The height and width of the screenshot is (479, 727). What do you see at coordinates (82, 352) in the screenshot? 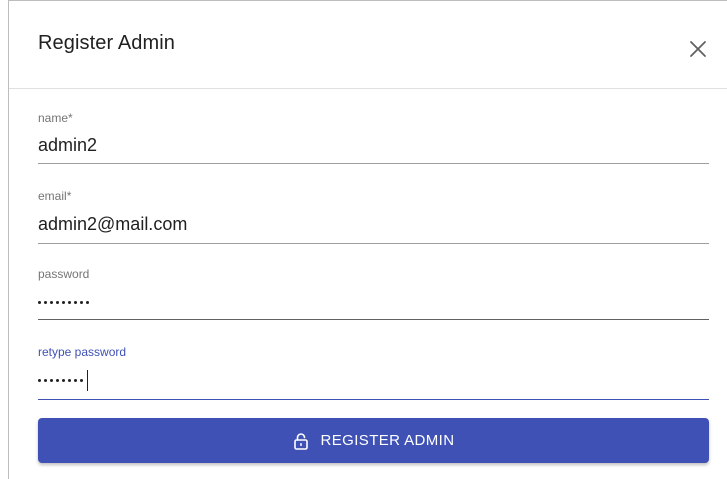
I see `retype-password-label: retype password` at bounding box center [82, 352].